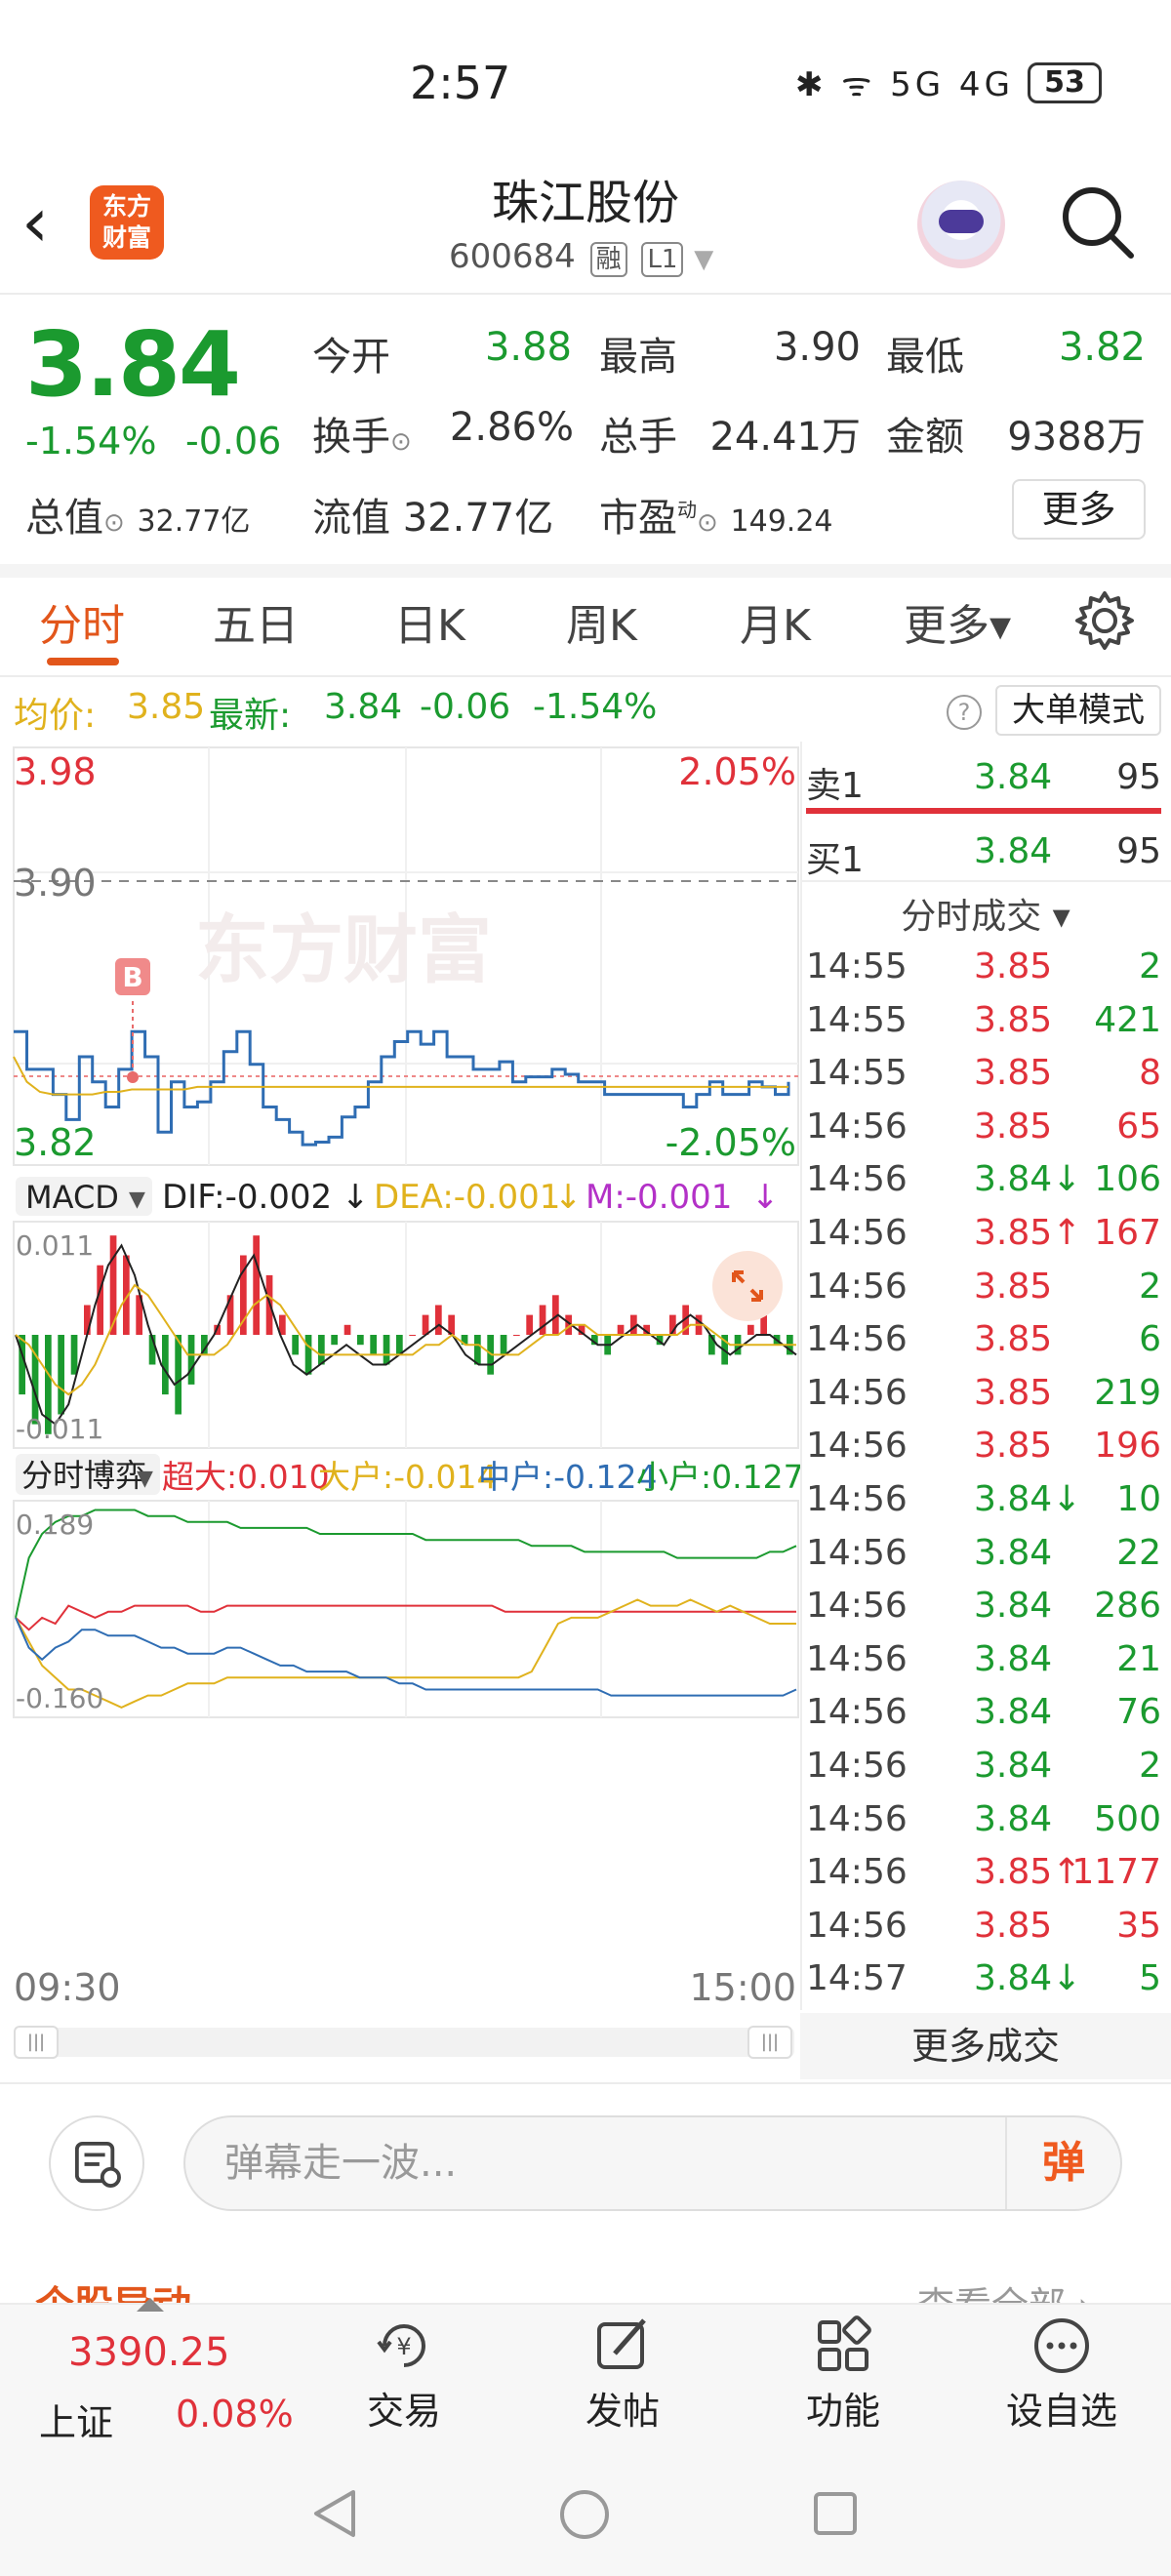  What do you see at coordinates (528, 347) in the screenshot?
I see `open-value: 3.88` at bounding box center [528, 347].